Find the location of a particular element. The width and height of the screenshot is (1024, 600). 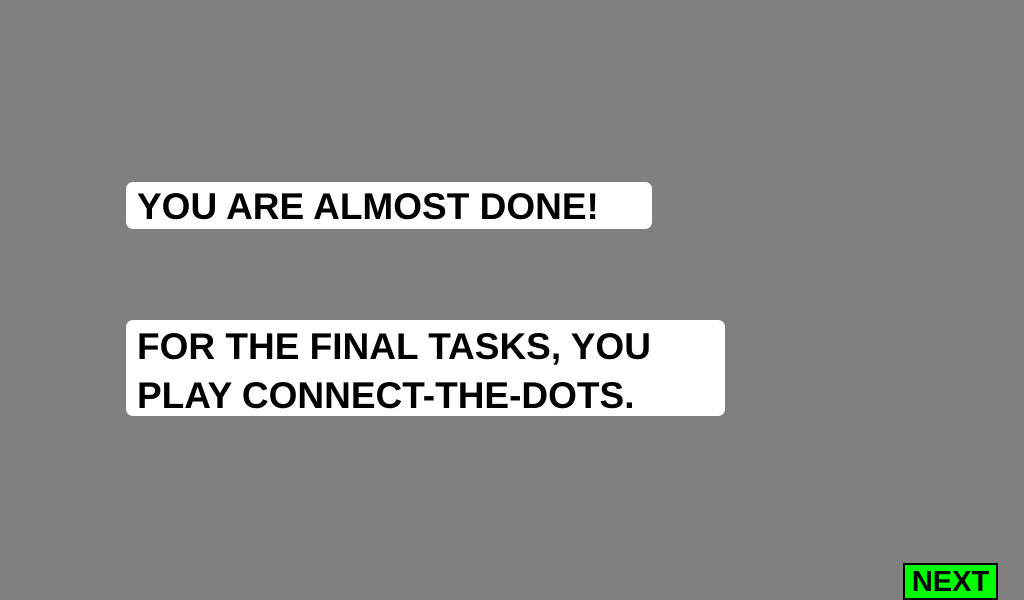

almost-done-heading: YOU ARE ALMOST DONE! is located at coordinates (389, 205).